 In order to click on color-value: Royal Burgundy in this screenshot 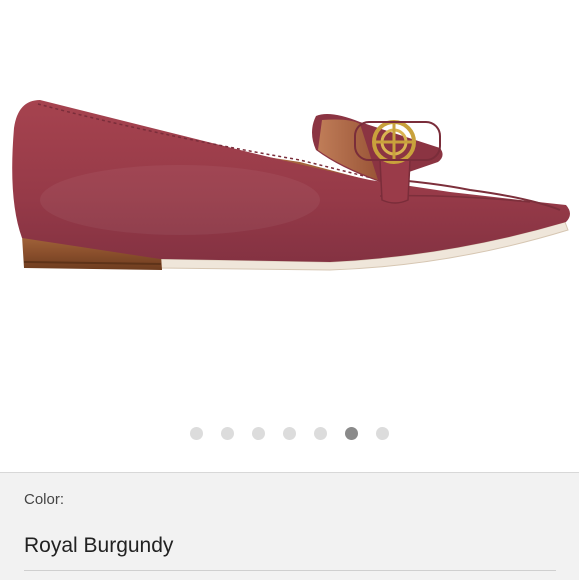, I will do `click(98, 546)`.